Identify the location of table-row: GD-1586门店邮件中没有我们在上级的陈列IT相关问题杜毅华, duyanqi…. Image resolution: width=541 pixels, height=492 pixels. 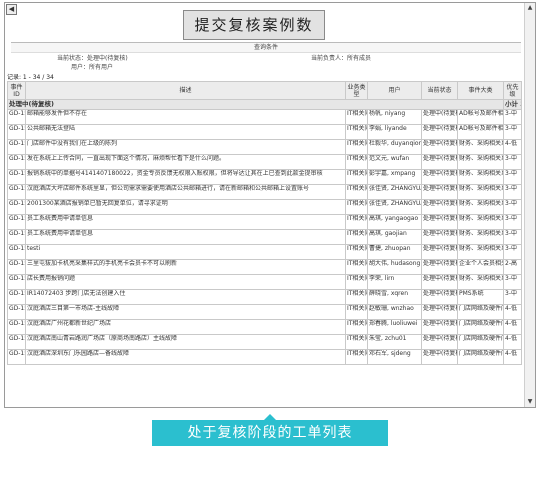
(264, 147).